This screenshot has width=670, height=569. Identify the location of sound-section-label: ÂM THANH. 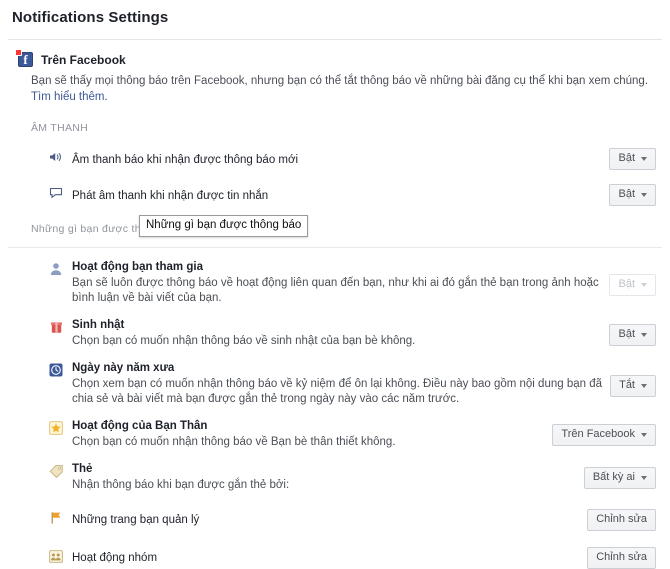
(60, 128).